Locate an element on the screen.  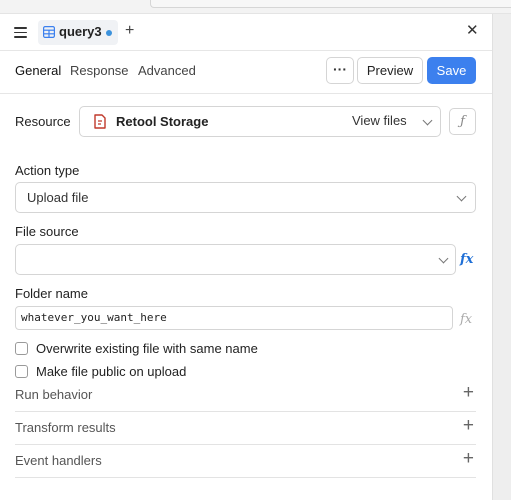
folder-name-input: whatever_you_want_here is located at coordinates (234, 318).